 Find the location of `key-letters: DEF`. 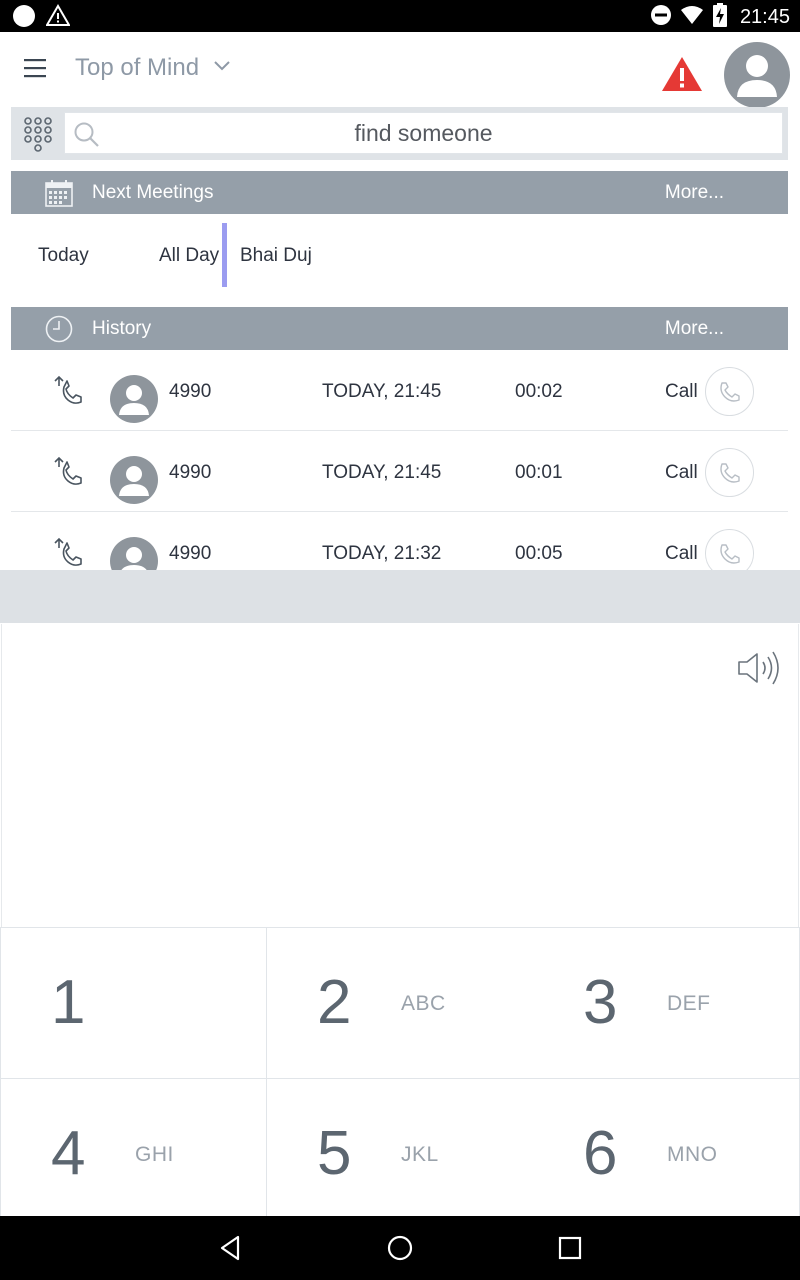

key-letters: DEF is located at coordinates (689, 1003).